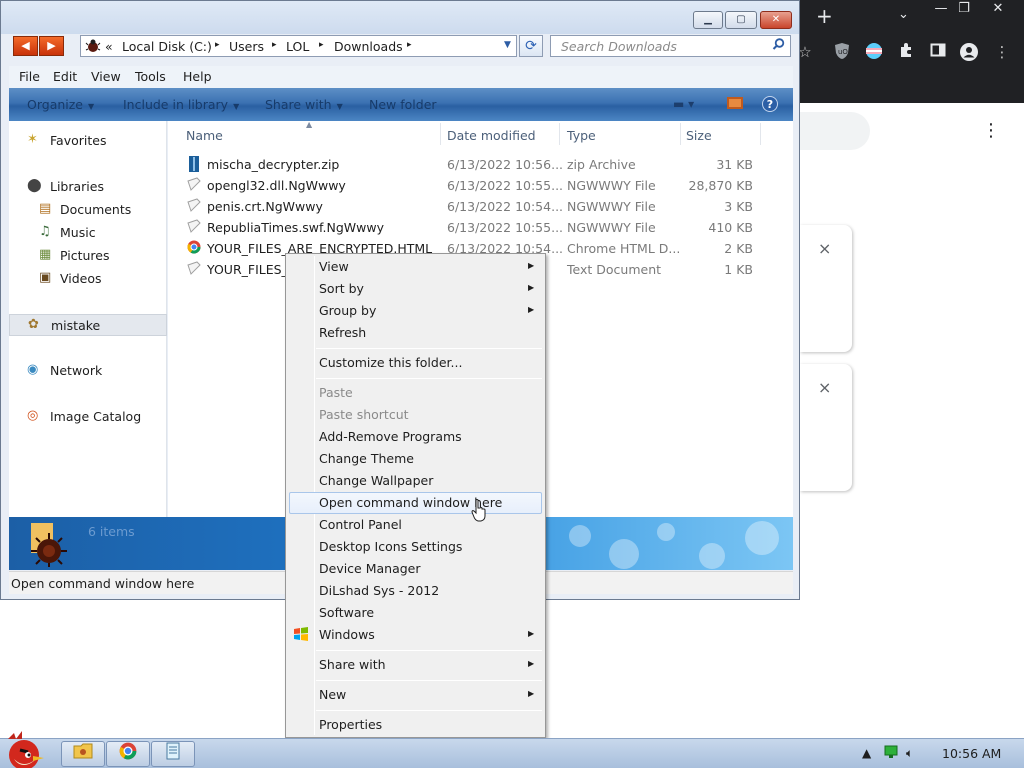  What do you see at coordinates (415, 635) in the screenshot?
I see `menu-item-windows: Windows ▶` at bounding box center [415, 635].